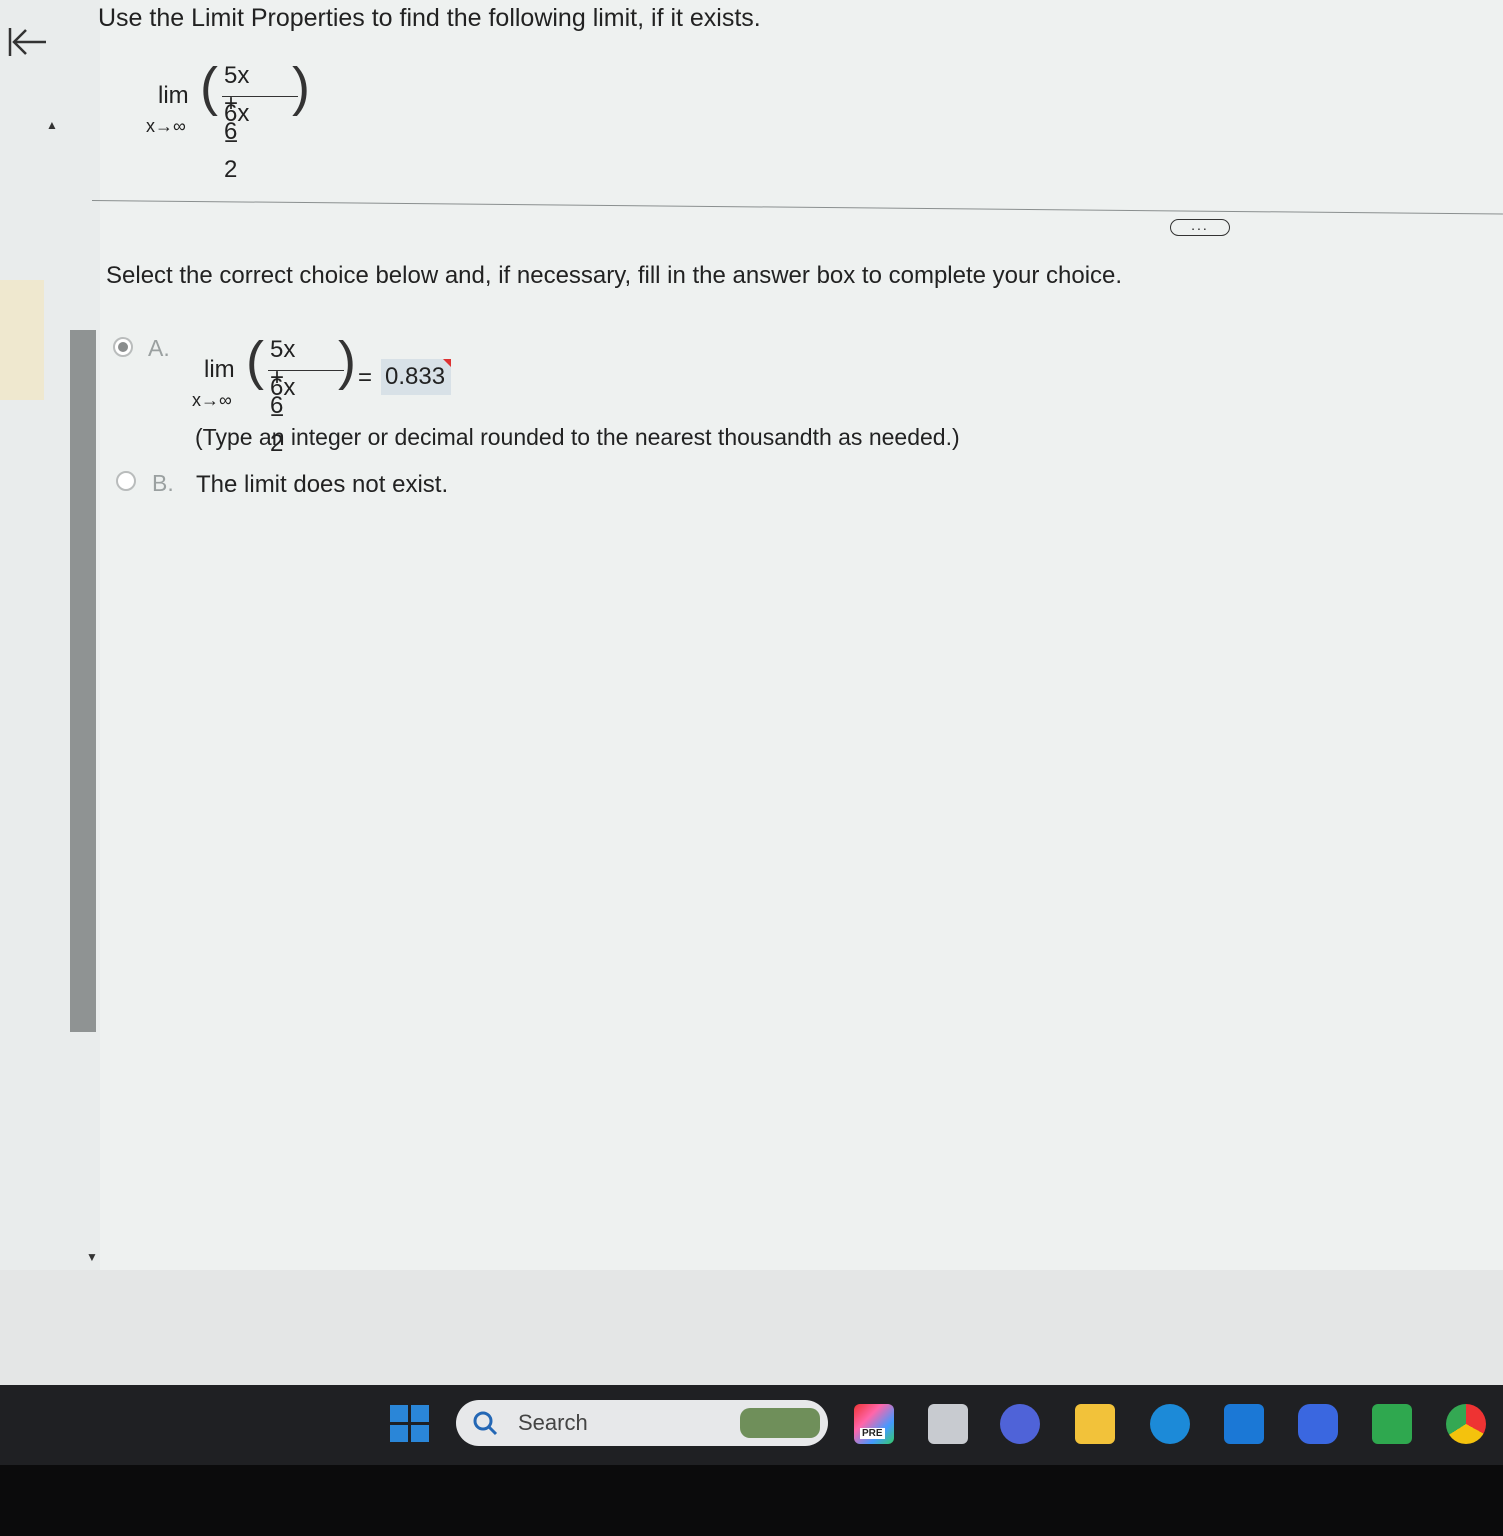  I want to click on meet-icon, so click(1020, 1424).